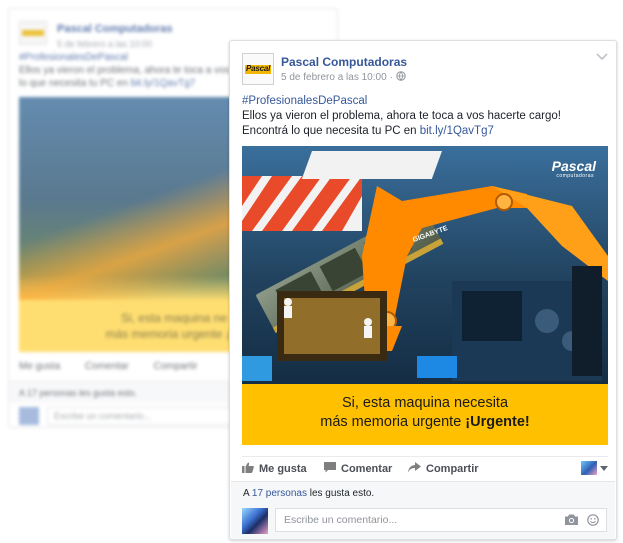 Image resolution: width=623 pixels, height=543 pixels. I want to click on comment-input, so click(419, 520).